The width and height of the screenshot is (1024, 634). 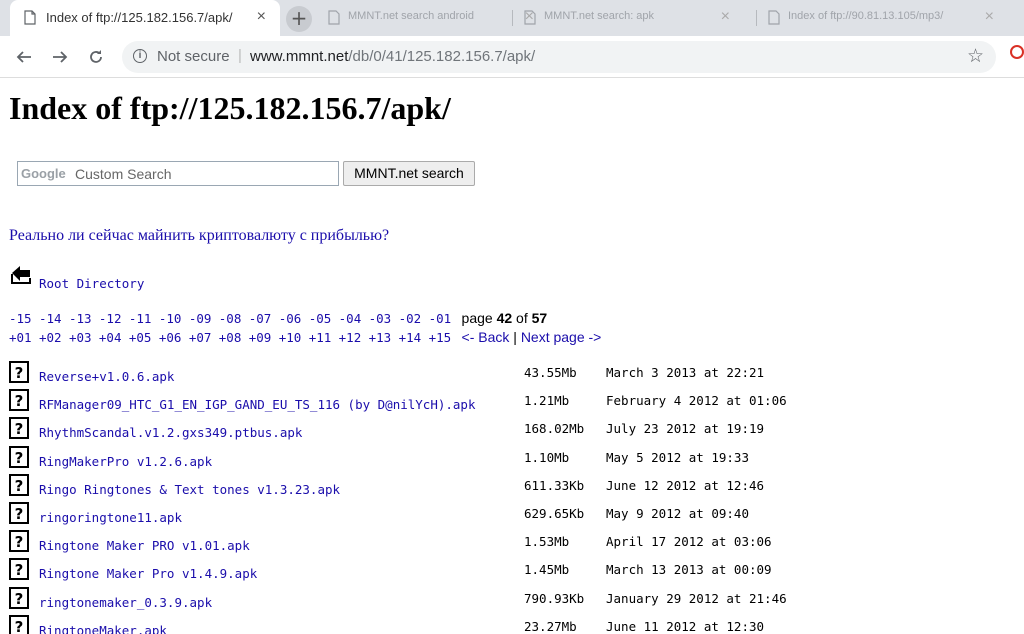 What do you see at coordinates (144, 545) in the screenshot?
I see `file-link: Ringtone Maker PRO v1.01.apk` at bounding box center [144, 545].